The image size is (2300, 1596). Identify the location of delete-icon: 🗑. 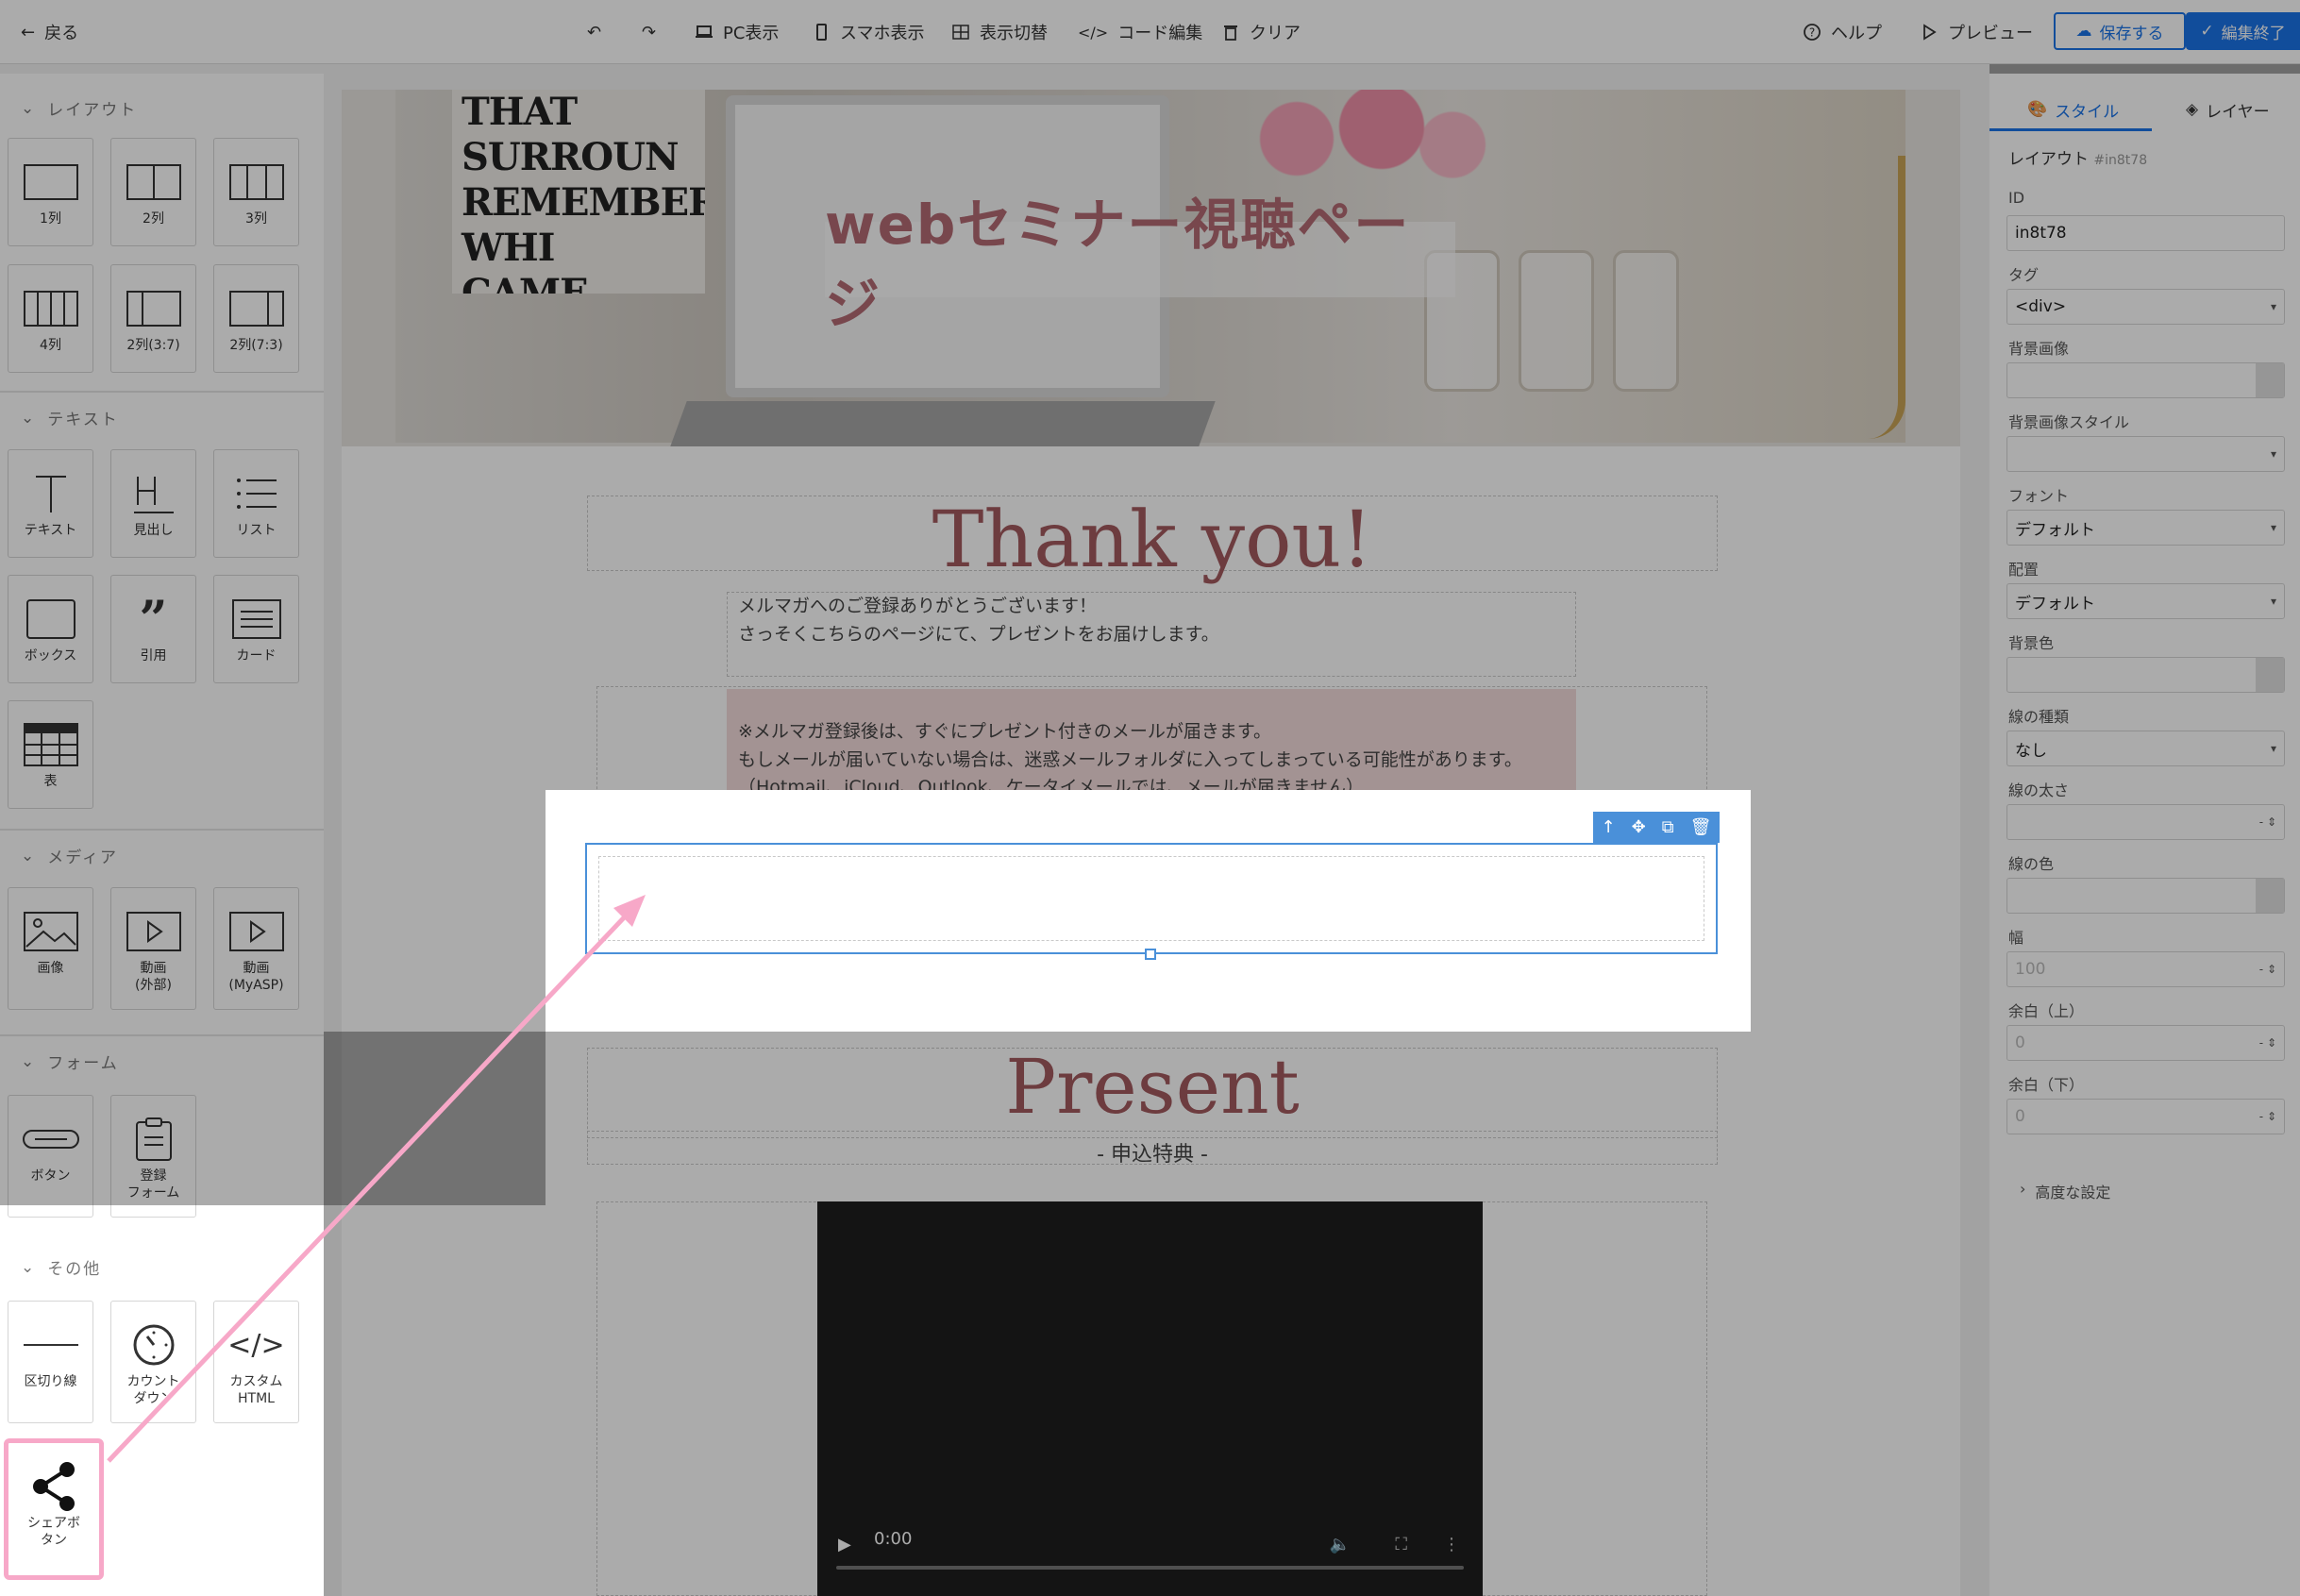
(1701, 827).